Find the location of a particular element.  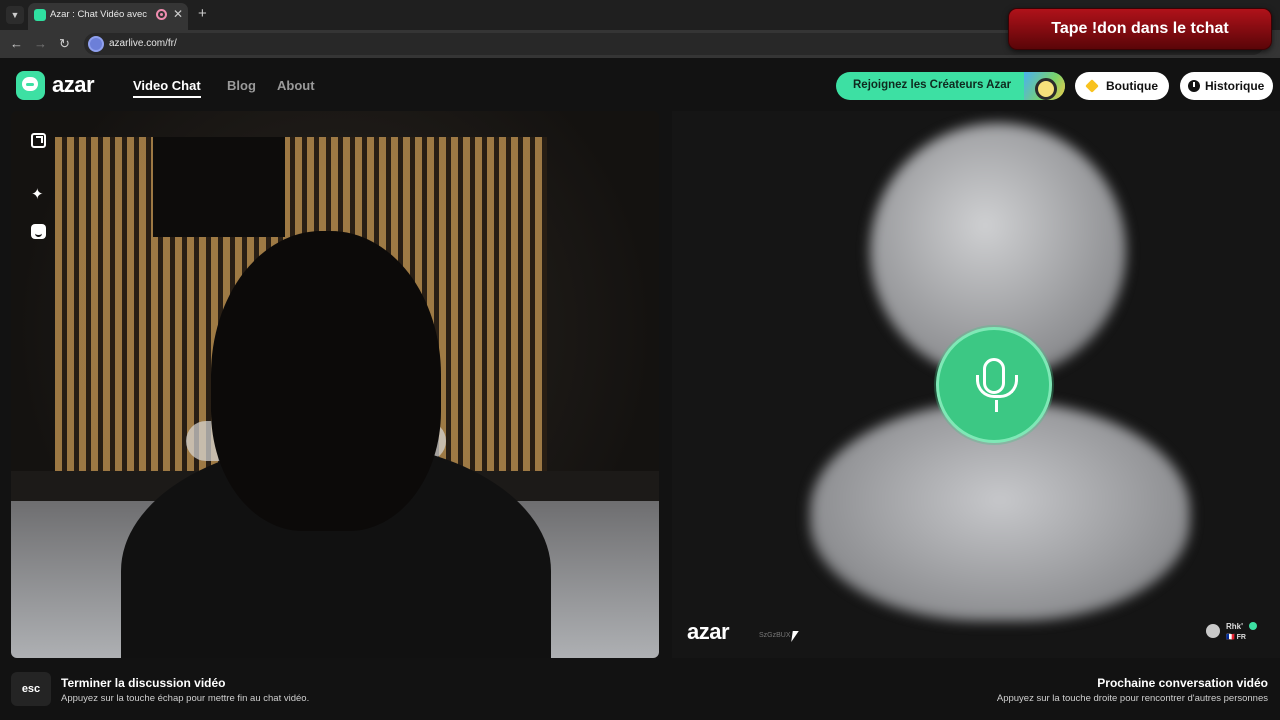

azar-logo-text: azar is located at coordinates (73, 85).